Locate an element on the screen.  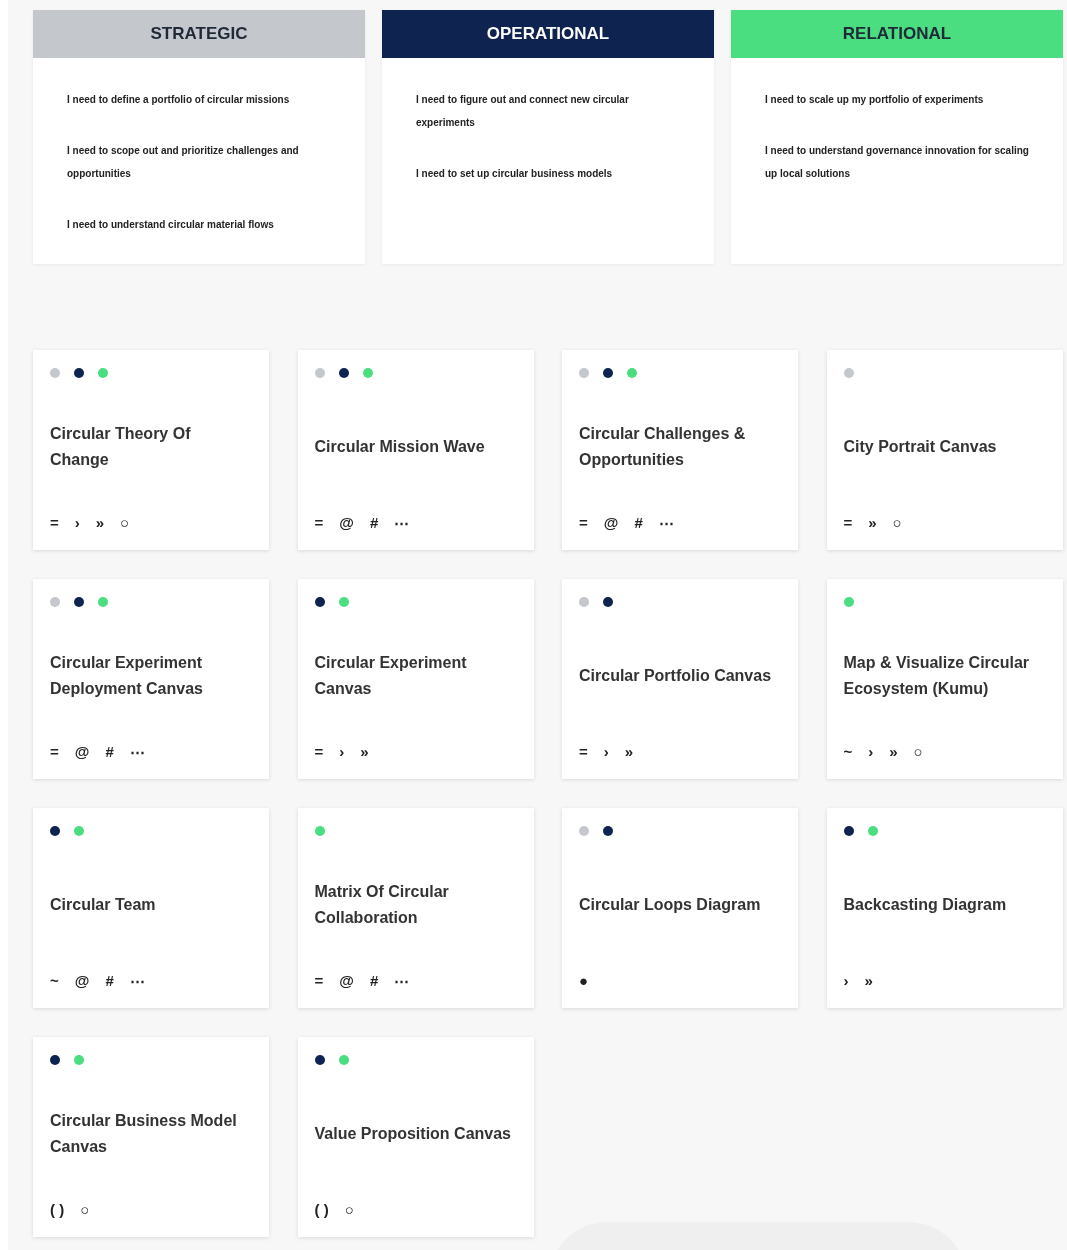
tool-symbol: ● is located at coordinates (584, 981).